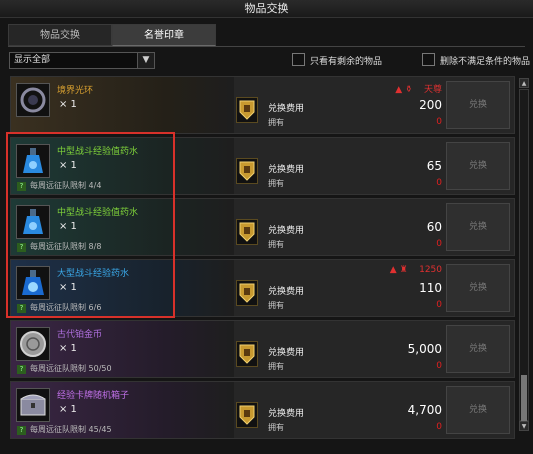 The image size is (533, 454). I want to click on warning-icon: ▲ ♜, so click(404, 270).